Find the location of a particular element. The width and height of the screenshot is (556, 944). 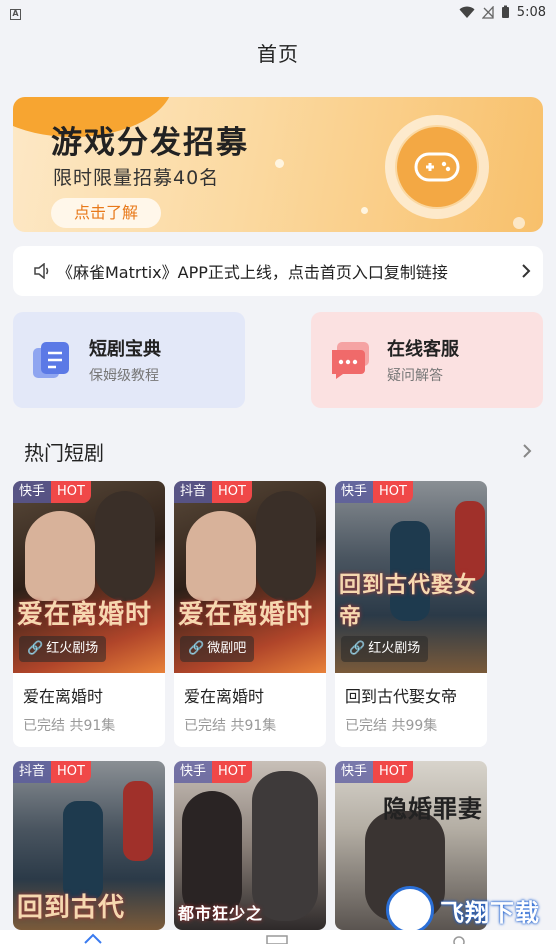

bottom-nav is located at coordinates (278, 937).